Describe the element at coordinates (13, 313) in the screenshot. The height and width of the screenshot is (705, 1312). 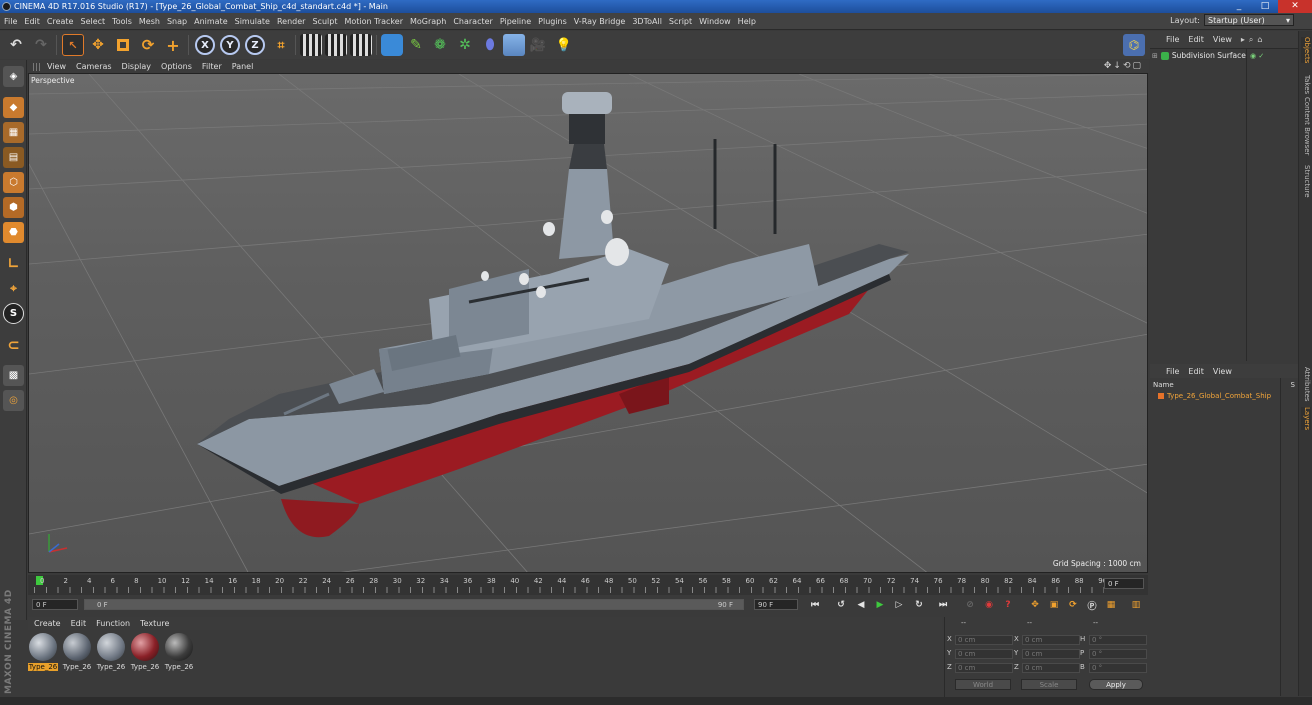
I see `snap-icon: S` at that location.